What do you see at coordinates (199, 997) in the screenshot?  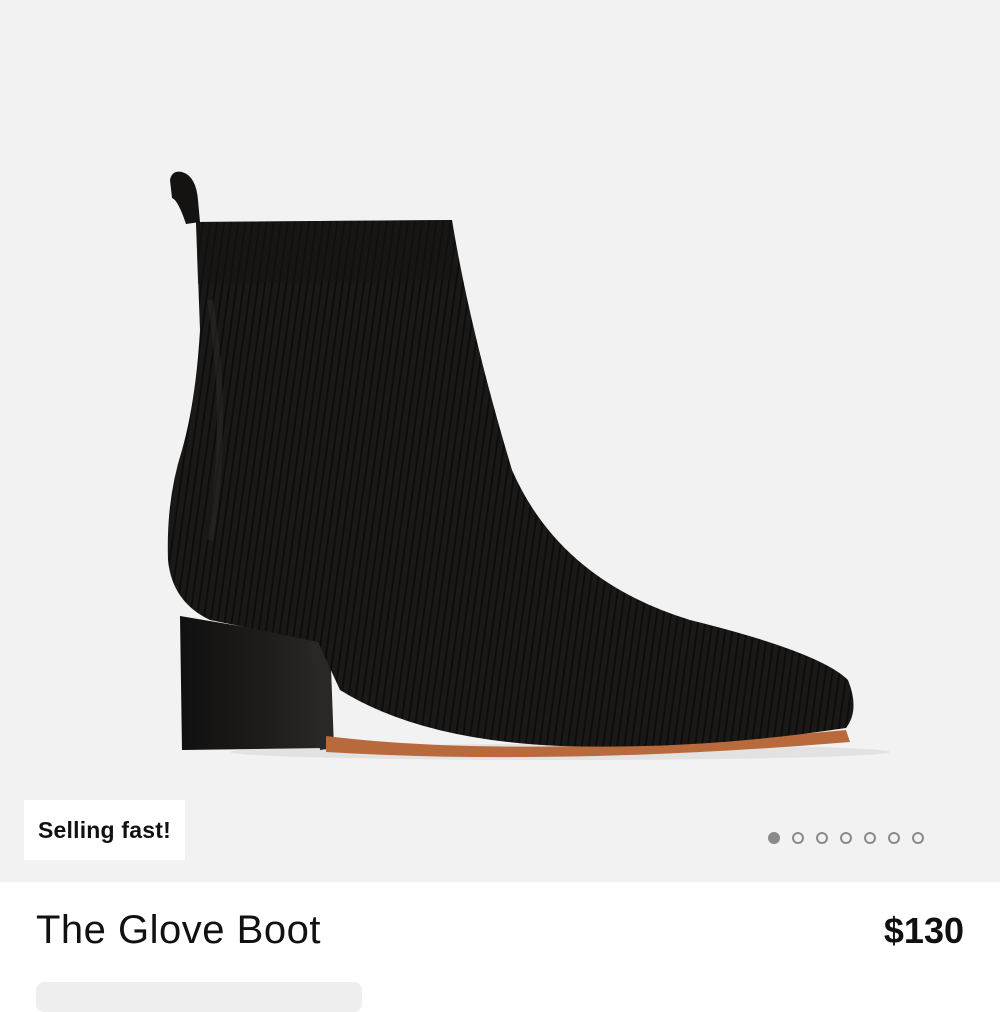 I see `color-swatch-bar` at bounding box center [199, 997].